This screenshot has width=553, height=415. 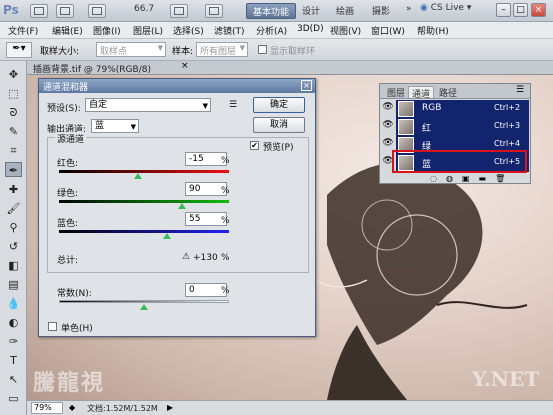 I want to click on shape-tool-icon: ▭, so click(x=13, y=398).